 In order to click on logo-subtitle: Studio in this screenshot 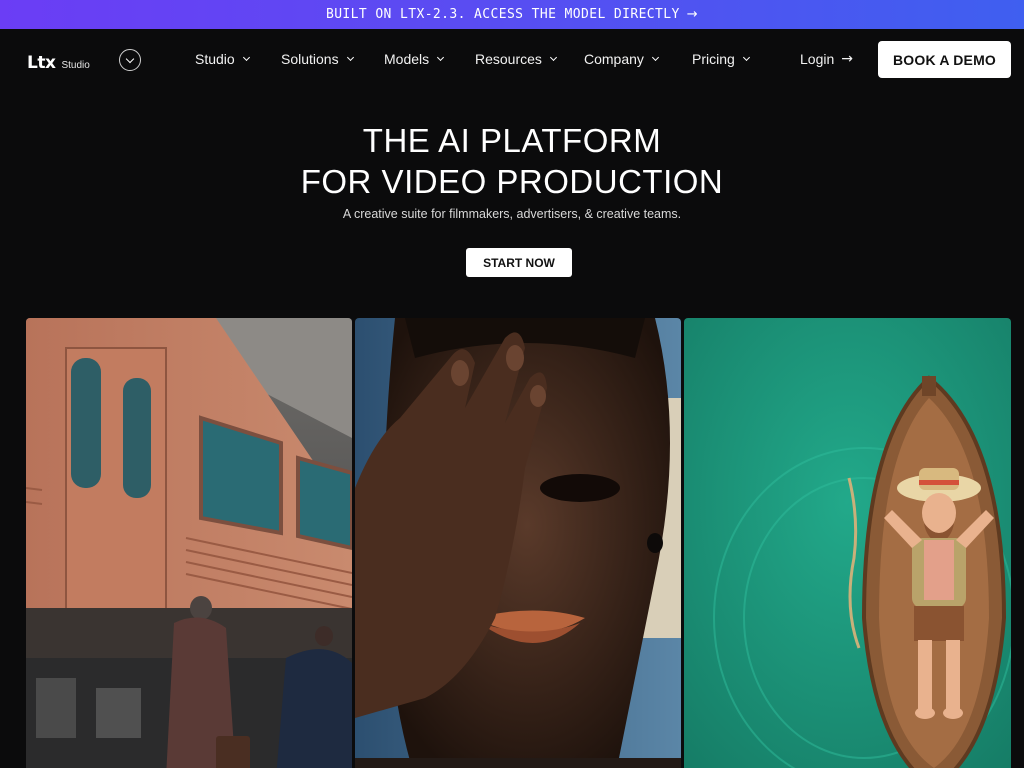, I will do `click(75, 65)`.